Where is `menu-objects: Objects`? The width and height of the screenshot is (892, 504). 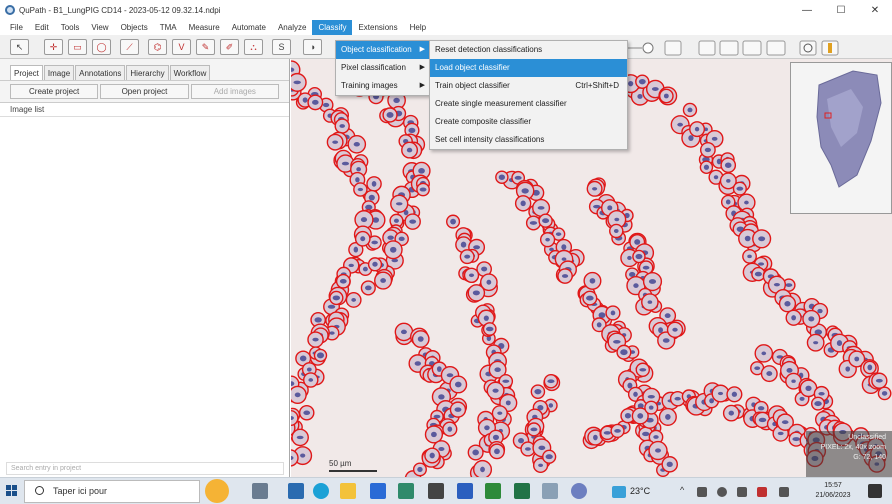
menu-objects: Objects is located at coordinates (134, 27).